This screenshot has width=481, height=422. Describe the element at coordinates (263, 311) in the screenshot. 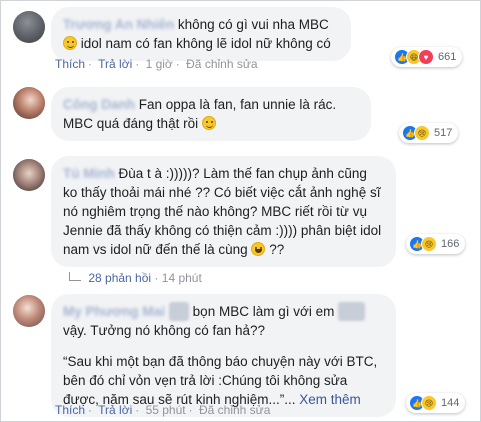

I see `comment-text: bọn MBC làm gì với em` at that location.